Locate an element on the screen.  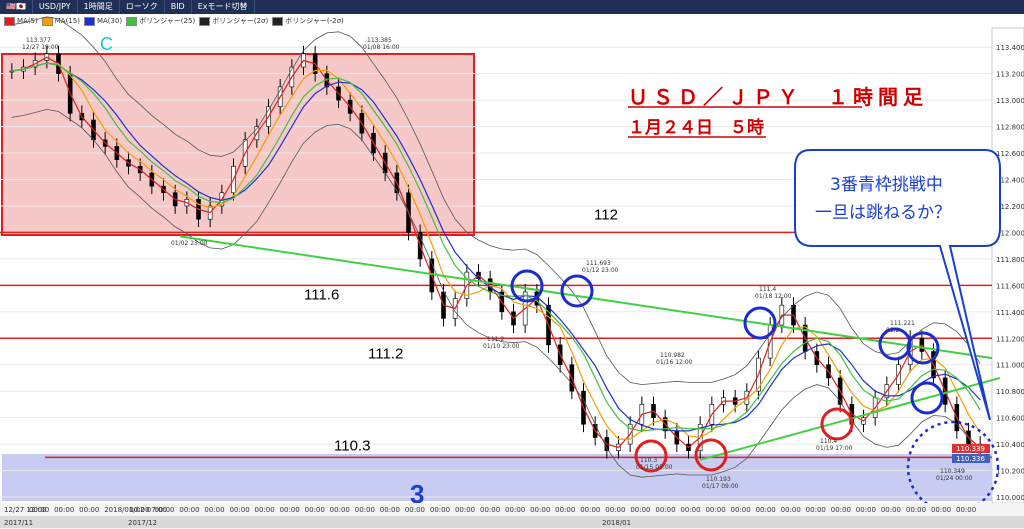
y-tick-label: 110.400 is located at coordinates (1010, 445).